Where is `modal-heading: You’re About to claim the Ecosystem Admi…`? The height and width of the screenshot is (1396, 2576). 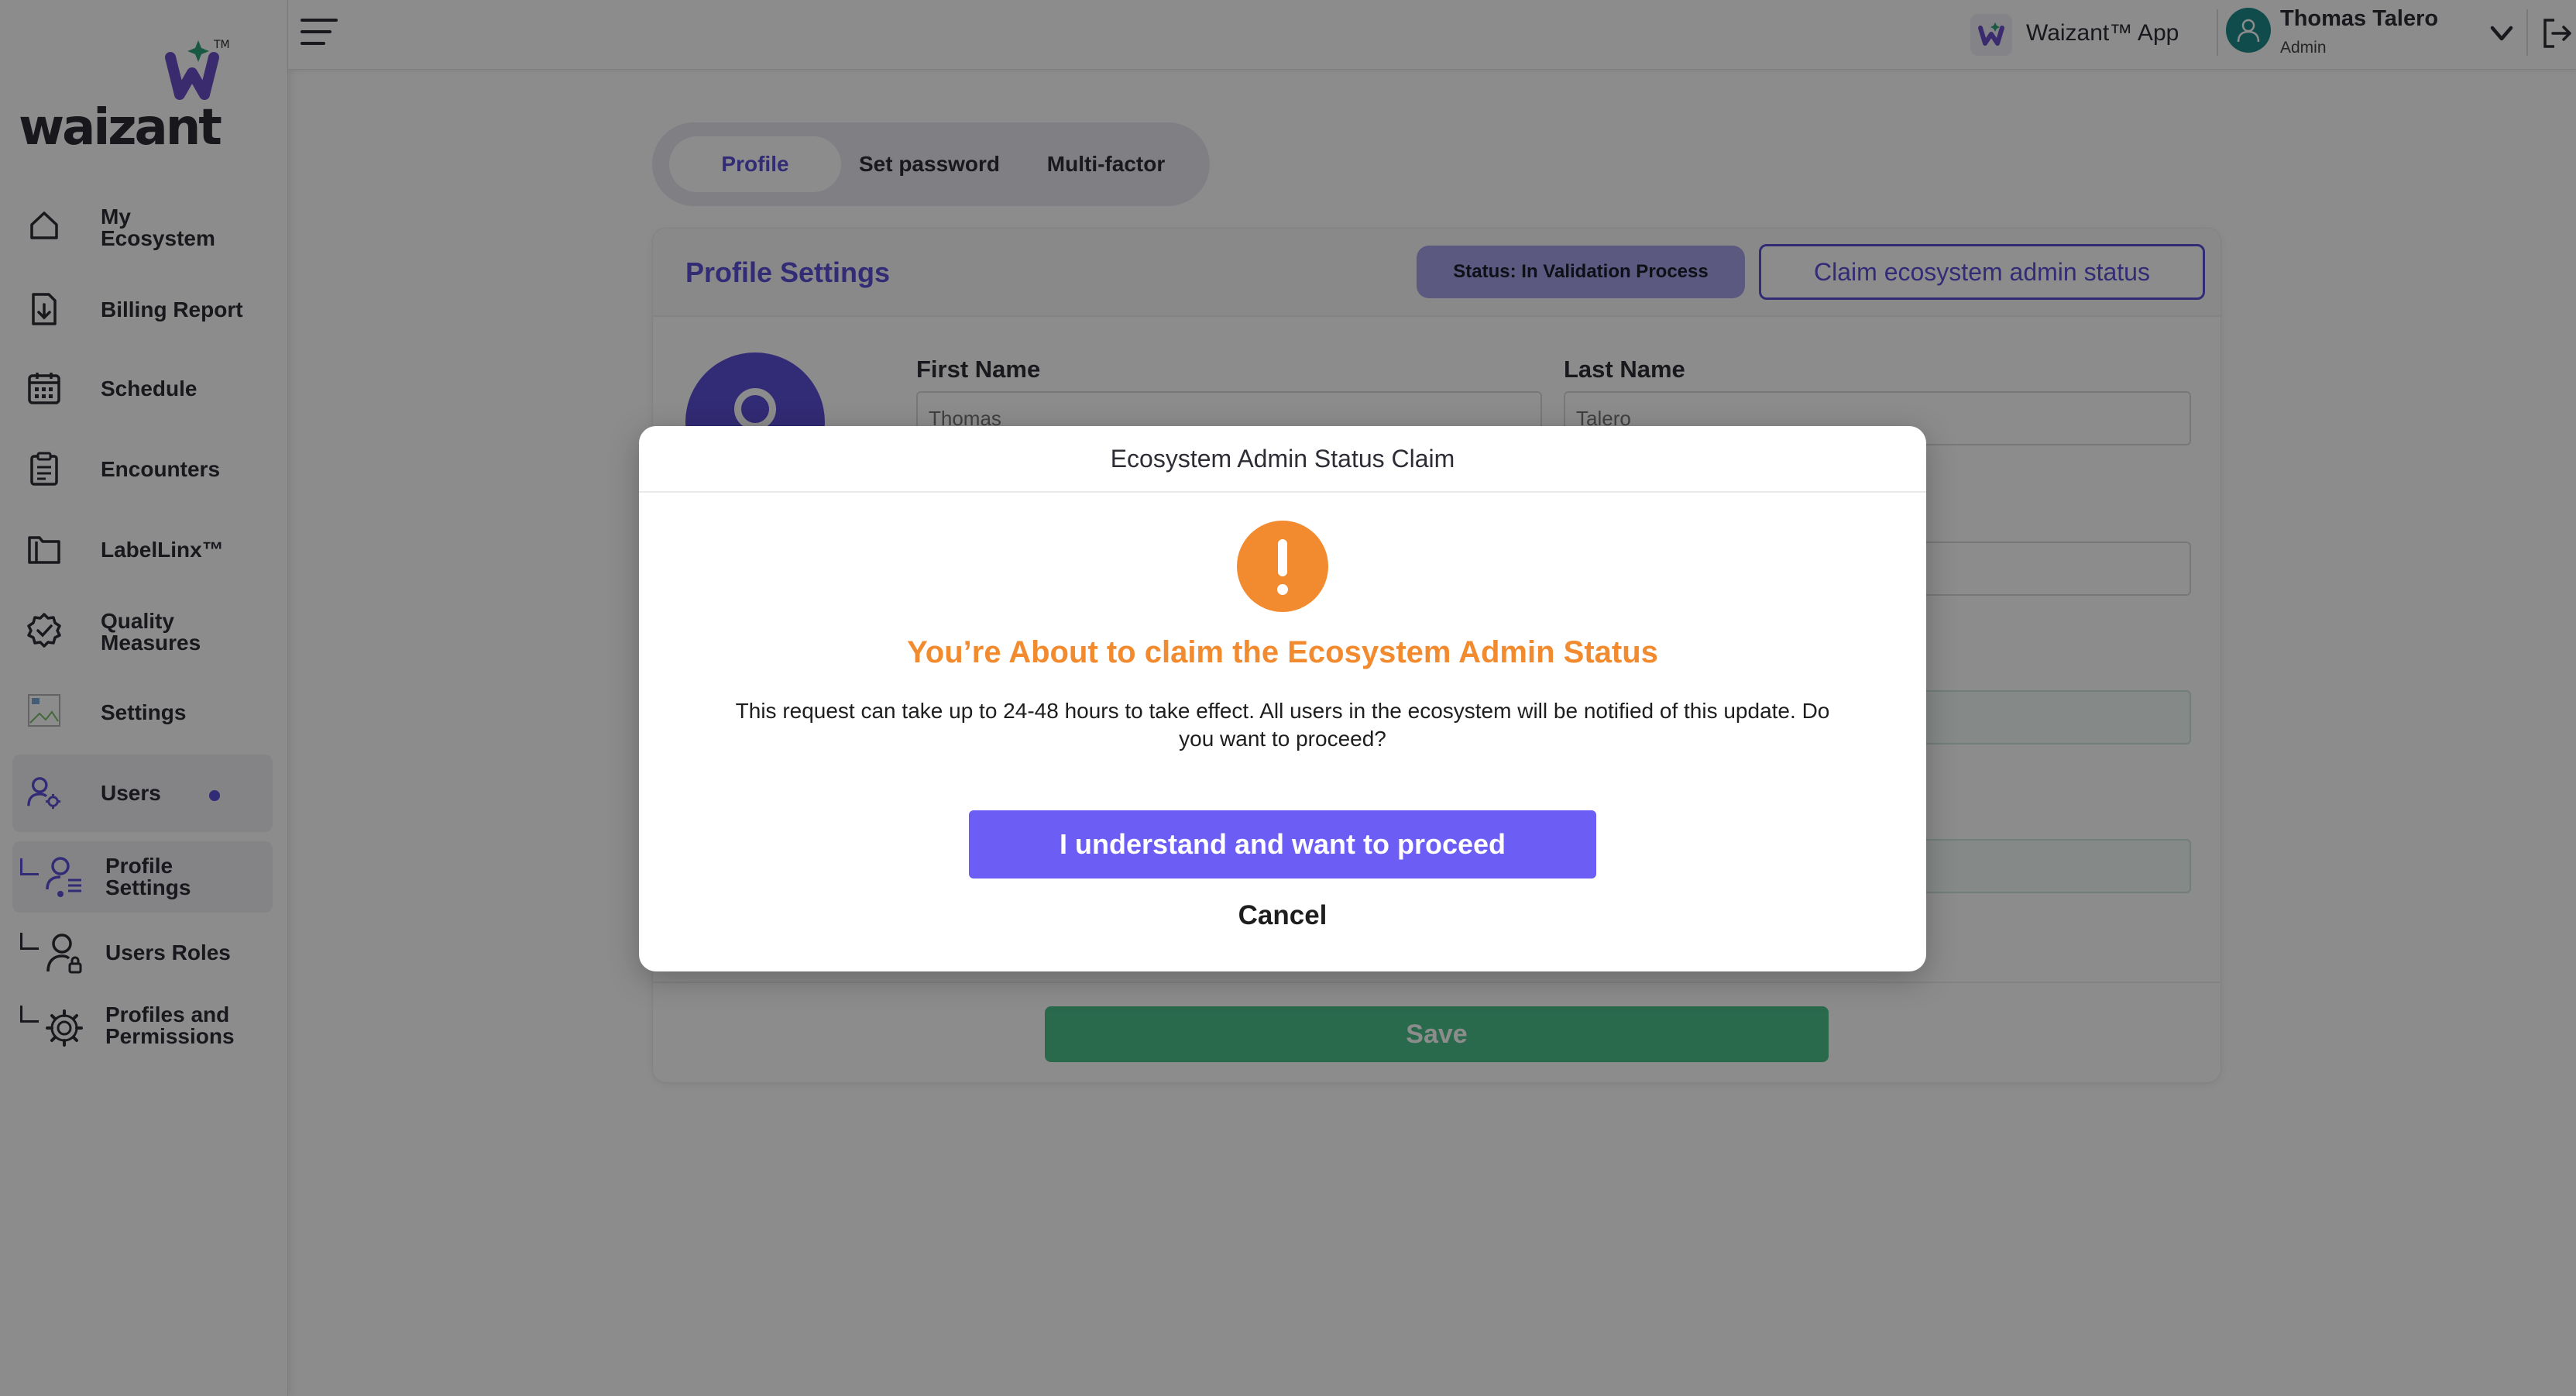 modal-heading: You’re About to claim the Ecosystem Admi… is located at coordinates (1282, 652).